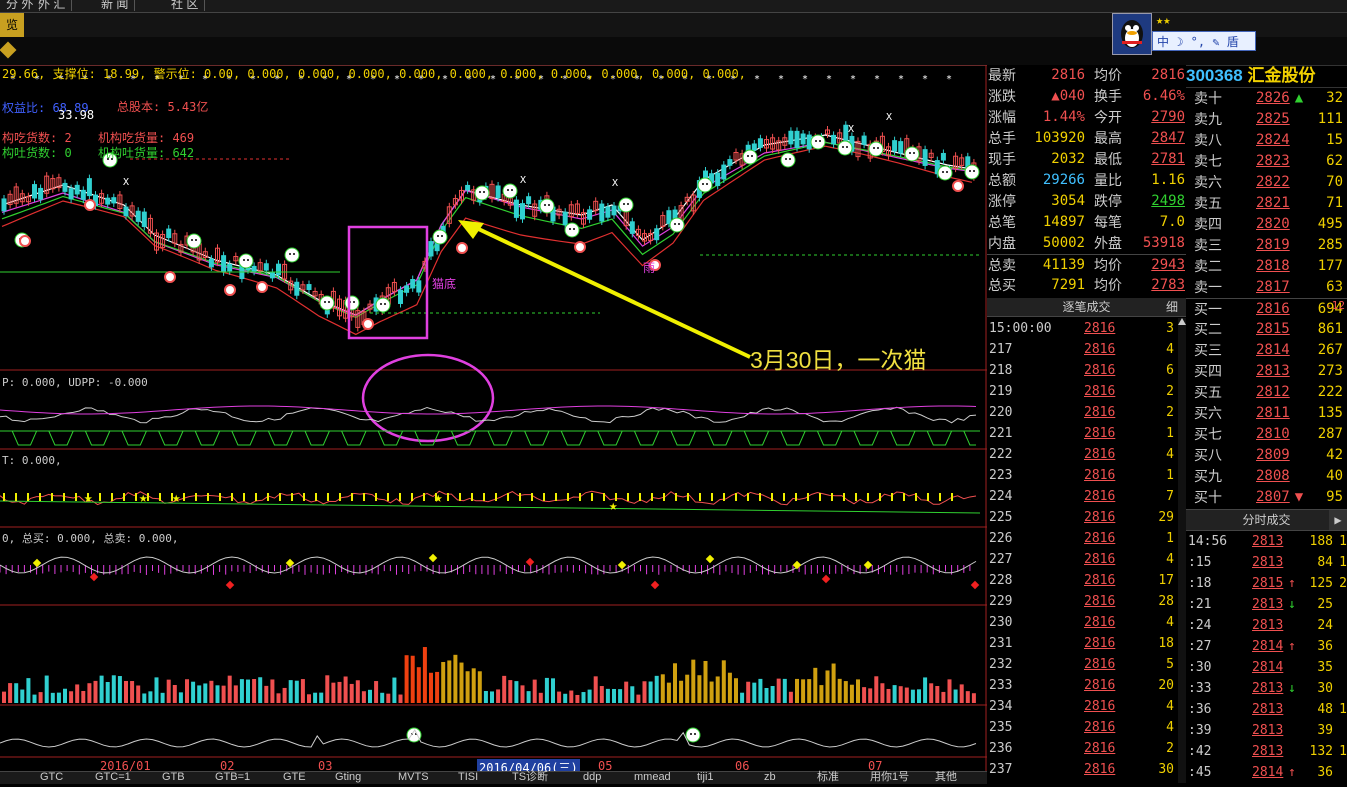  I want to click on tick-scrollbar, so click(1182, 550).